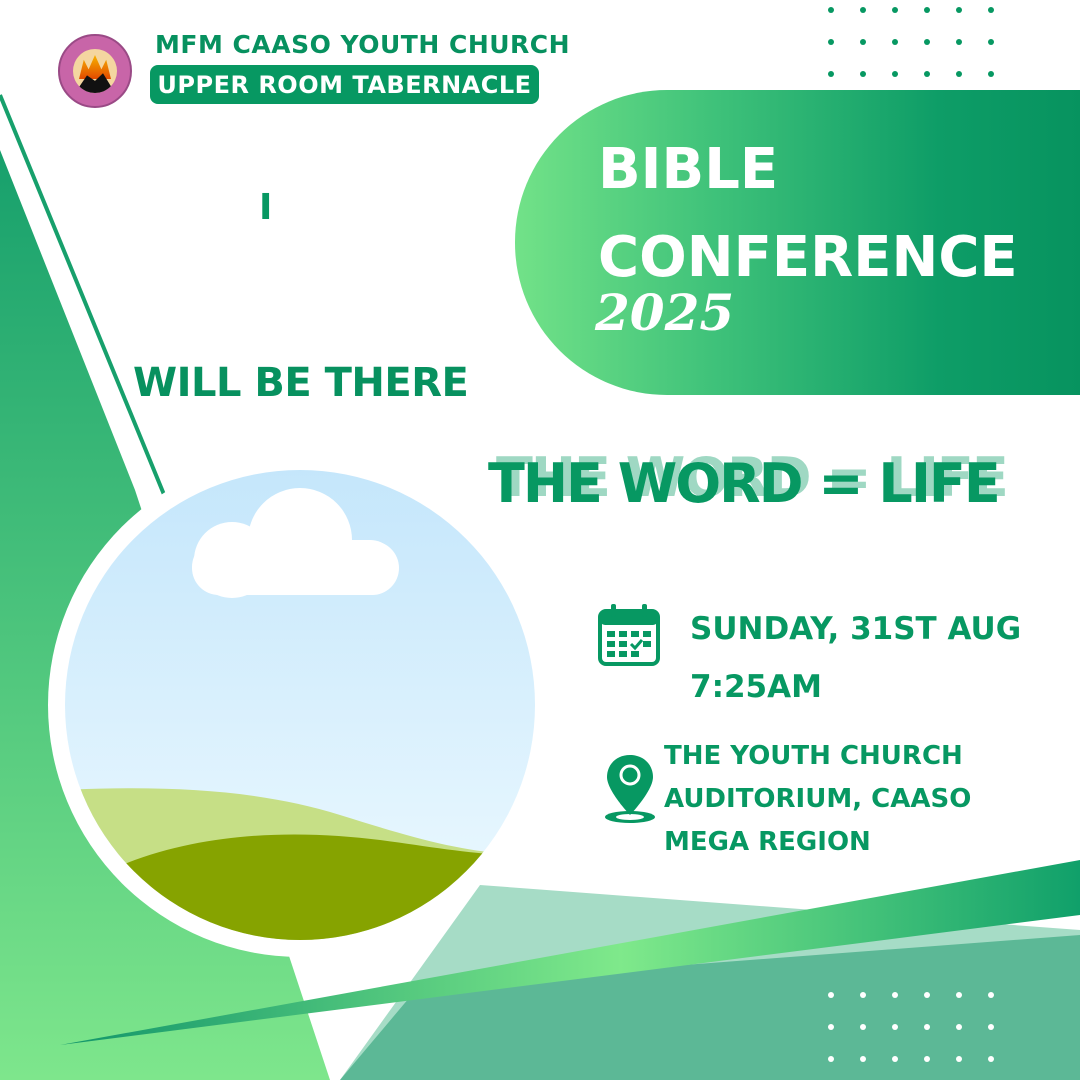 The width and height of the screenshot is (1080, 1080). I want to click on event-time: 7:25AM, so click(756, 687).